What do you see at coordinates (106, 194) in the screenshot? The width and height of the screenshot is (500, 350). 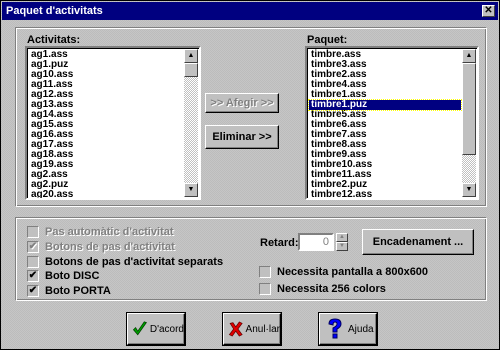 I see `list-item: ag20.ass` at bounding box center [106, 194].